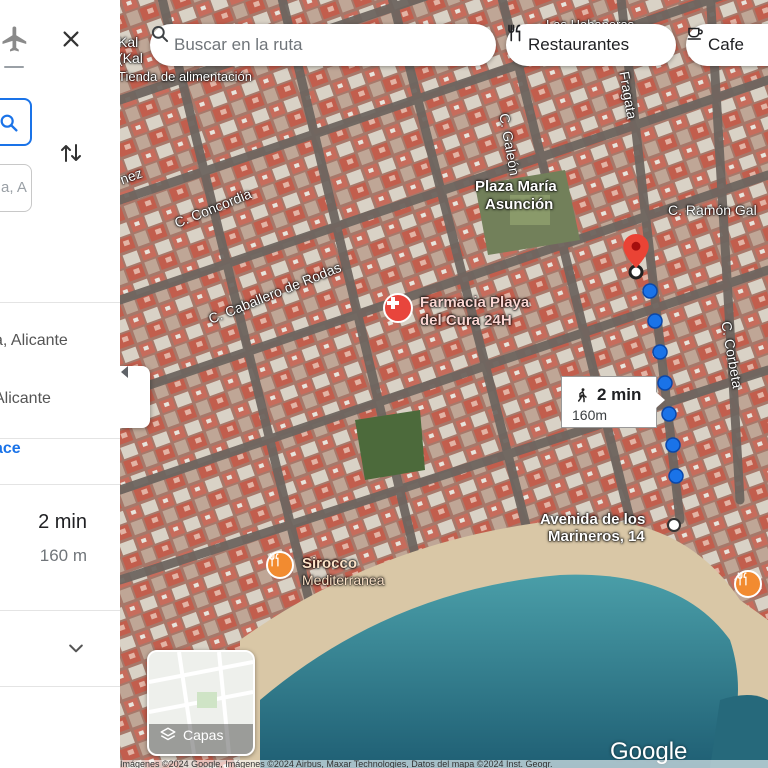 The width and height of the screenshot is (768, 768). I want to click on destination-input: a, A, so click(16, 188).